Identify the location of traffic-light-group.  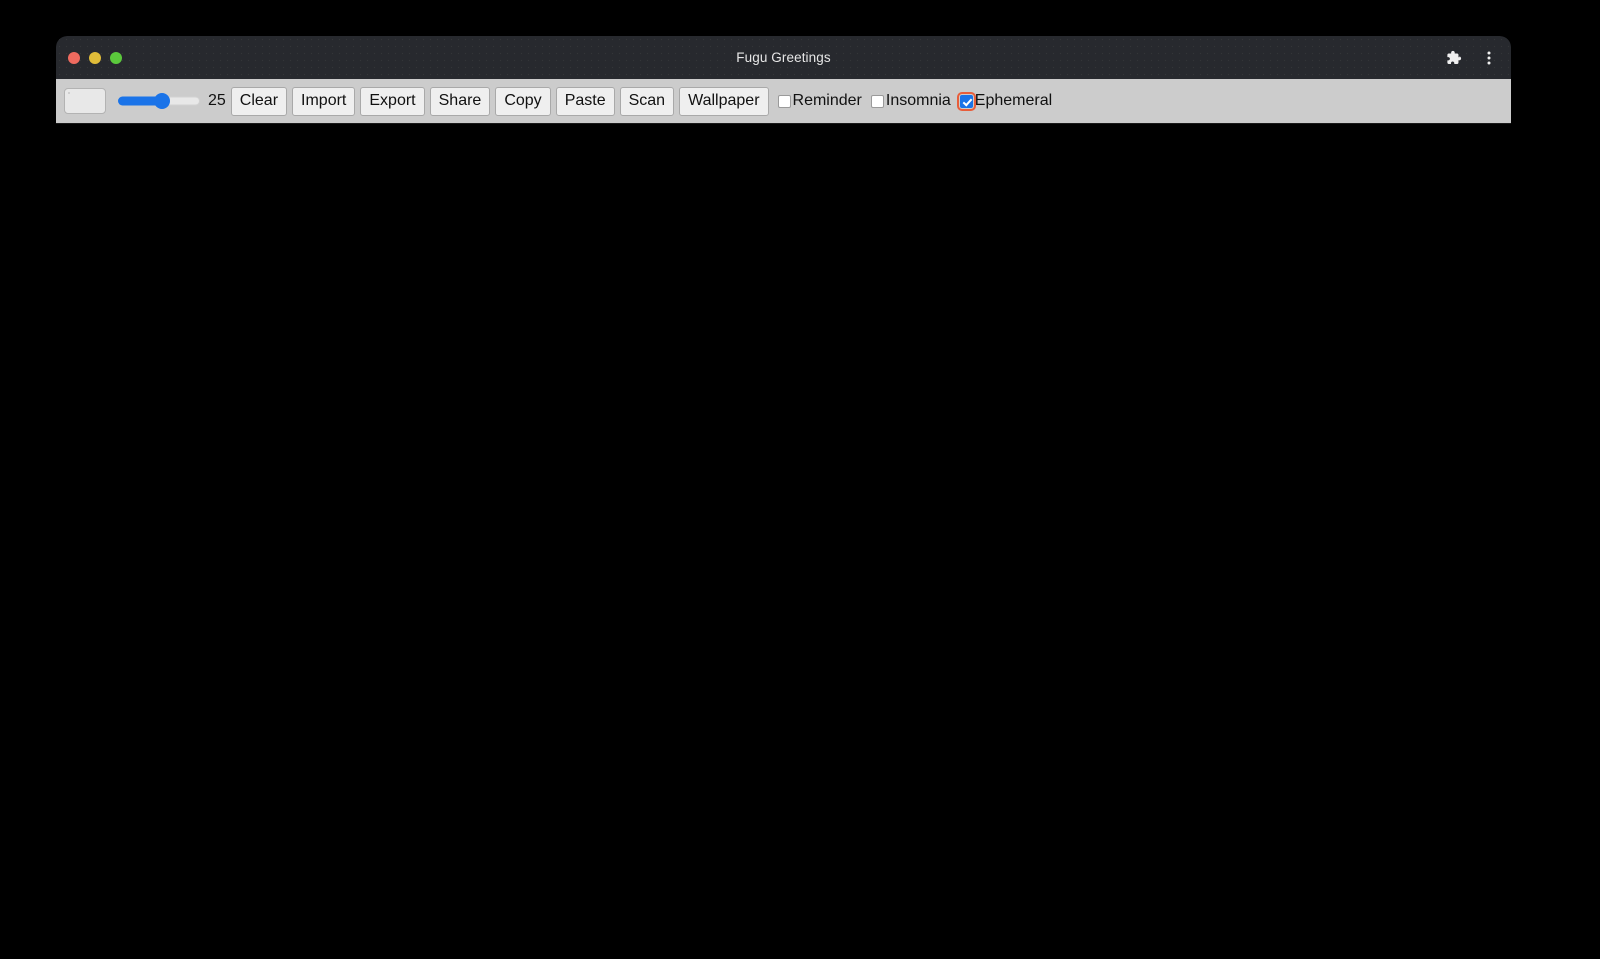
(95, 57).